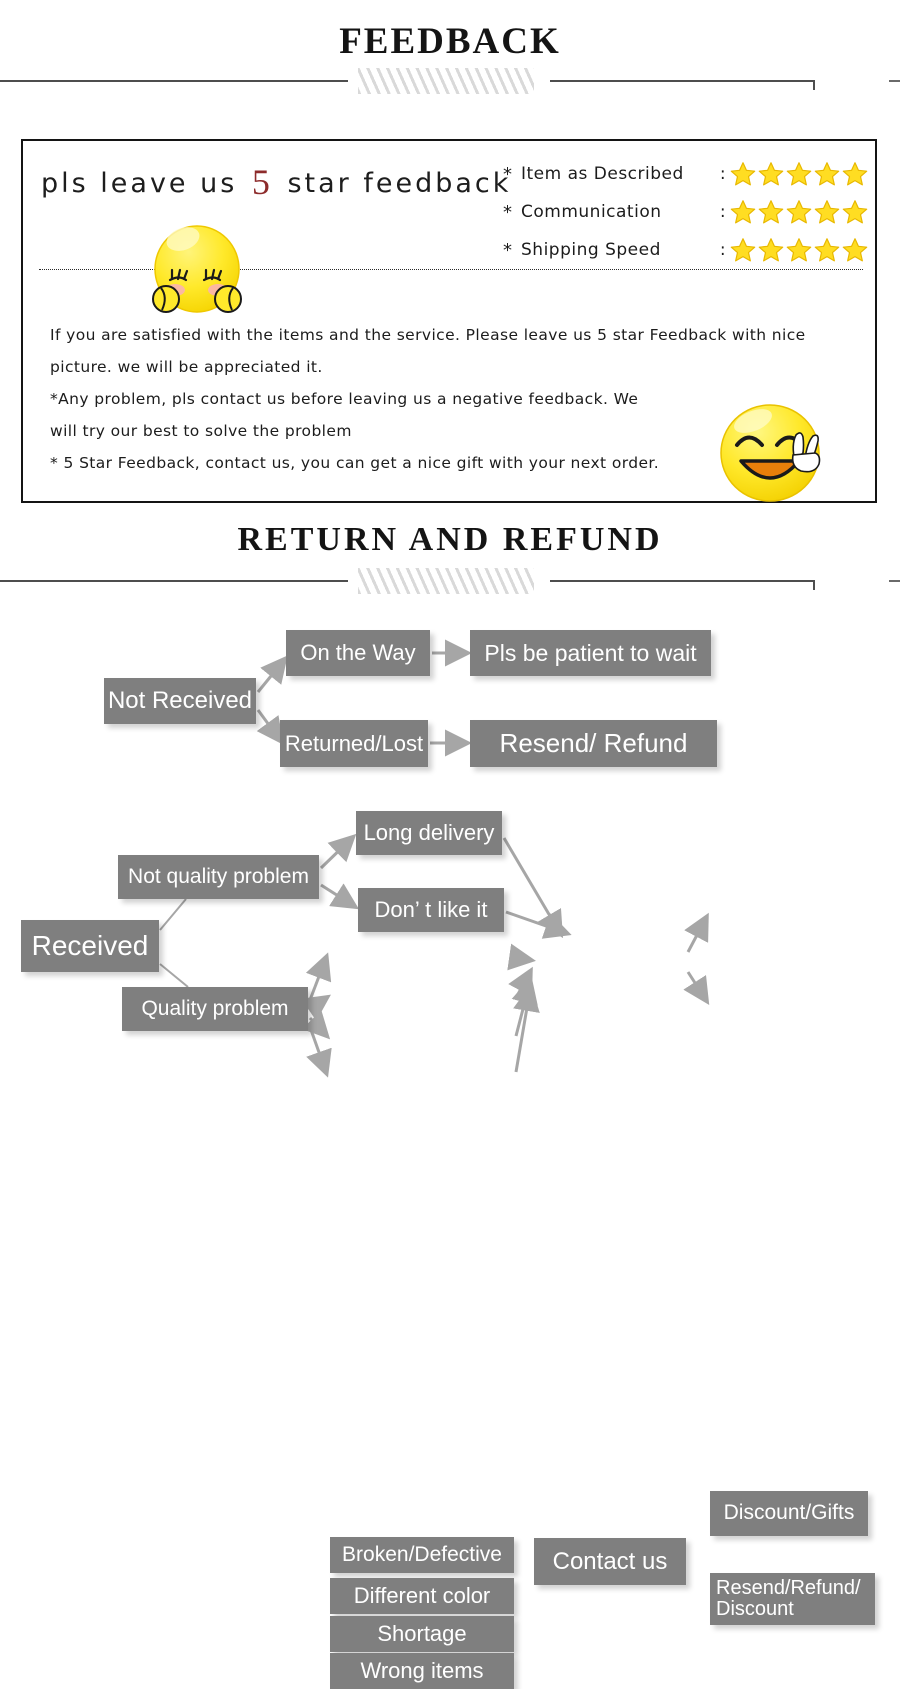  Describe the element at coordinates (591, 212) in the screenshot. I see `rating-label: Communication` at that location.